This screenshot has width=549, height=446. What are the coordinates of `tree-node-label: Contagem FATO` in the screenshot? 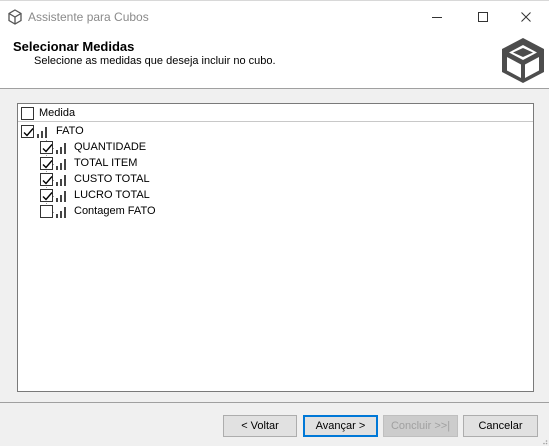 It's located at (115, 211).